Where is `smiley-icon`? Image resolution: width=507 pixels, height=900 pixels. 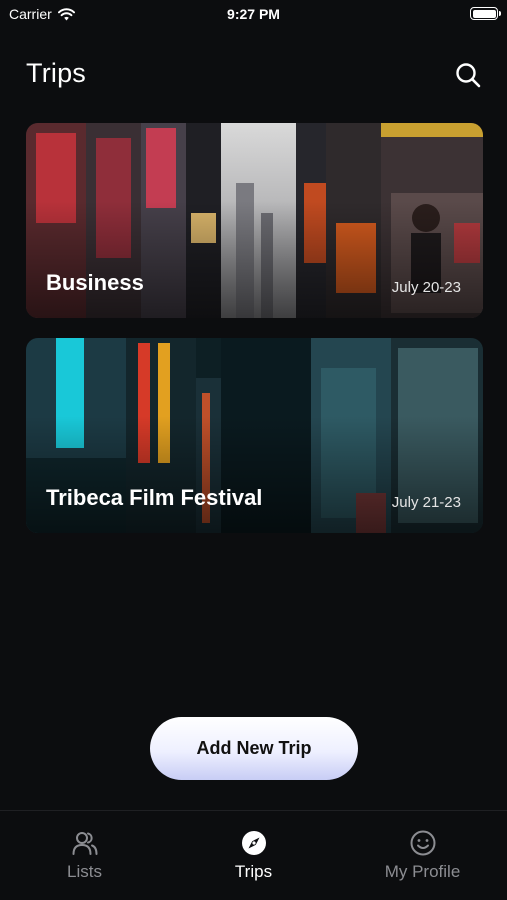
smiley-icon is located at coordinates (422, 843).